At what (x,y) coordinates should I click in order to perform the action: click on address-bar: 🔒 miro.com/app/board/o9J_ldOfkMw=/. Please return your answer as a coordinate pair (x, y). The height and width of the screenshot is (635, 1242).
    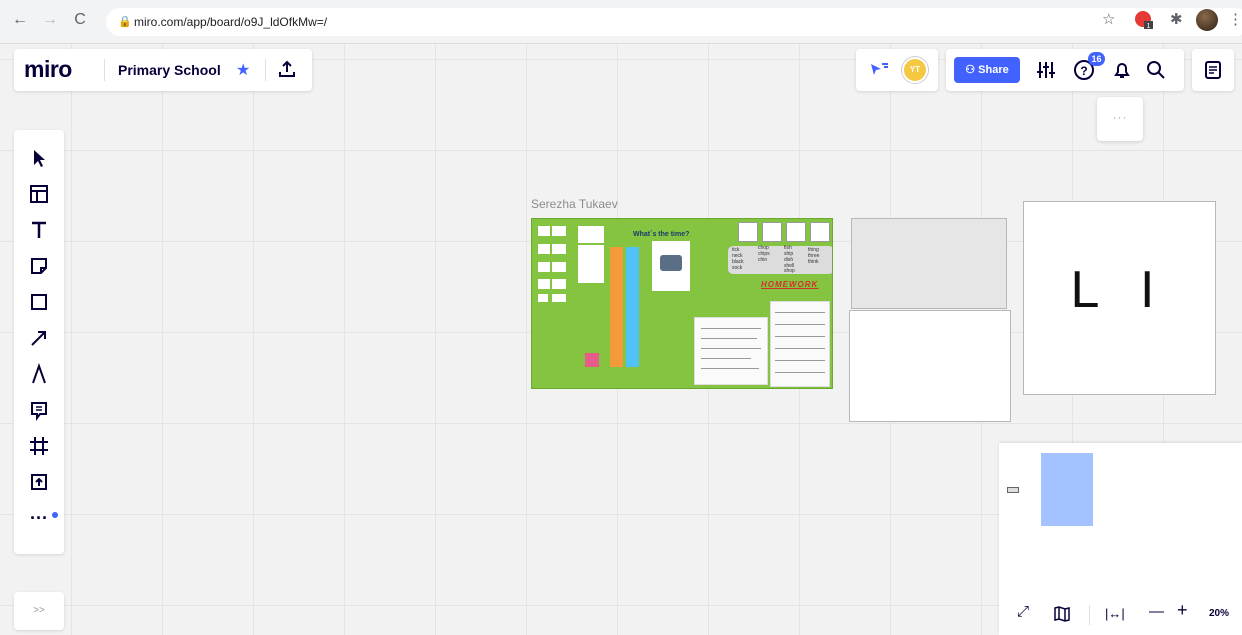
    Looking at the image, I should click on (674, 22).